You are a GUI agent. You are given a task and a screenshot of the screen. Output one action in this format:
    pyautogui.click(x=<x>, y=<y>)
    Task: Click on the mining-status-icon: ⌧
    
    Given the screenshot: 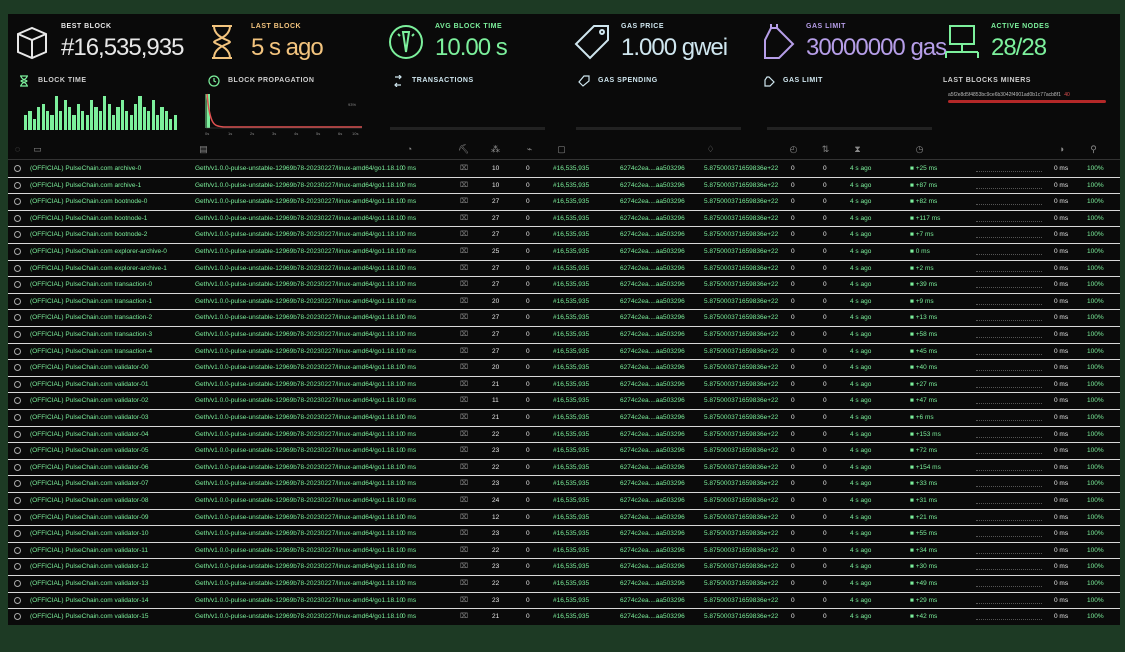 What is the action you would take?
    pyautogui.click(x=464, y=268)
    